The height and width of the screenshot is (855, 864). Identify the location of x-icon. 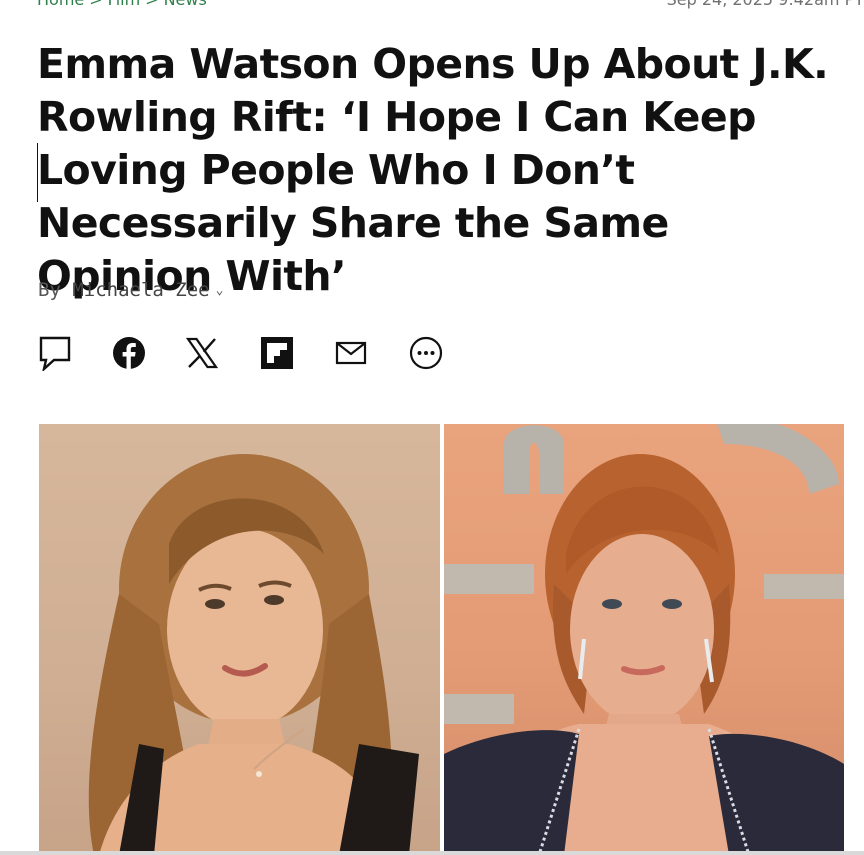
(202, 353).